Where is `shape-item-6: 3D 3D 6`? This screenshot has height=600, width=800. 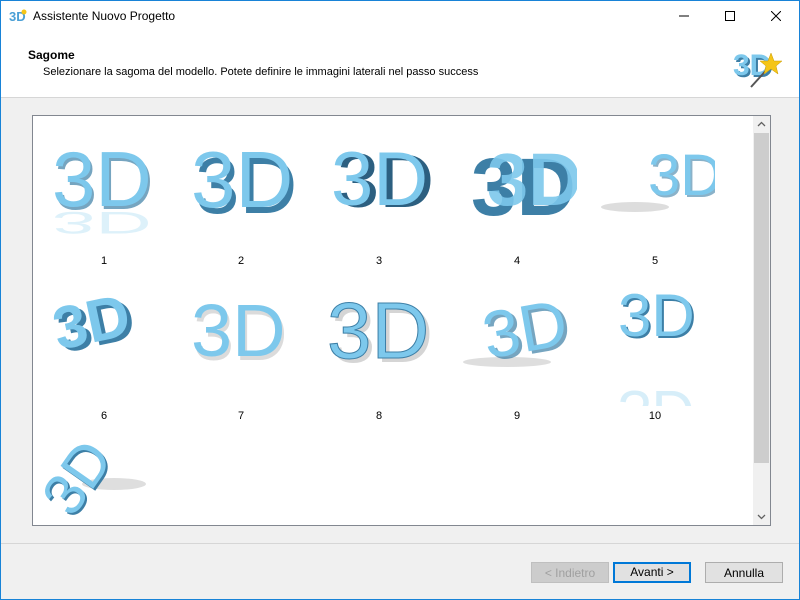 shape-item-6: 3D 3D 6 is located at coordinates (104, 350).